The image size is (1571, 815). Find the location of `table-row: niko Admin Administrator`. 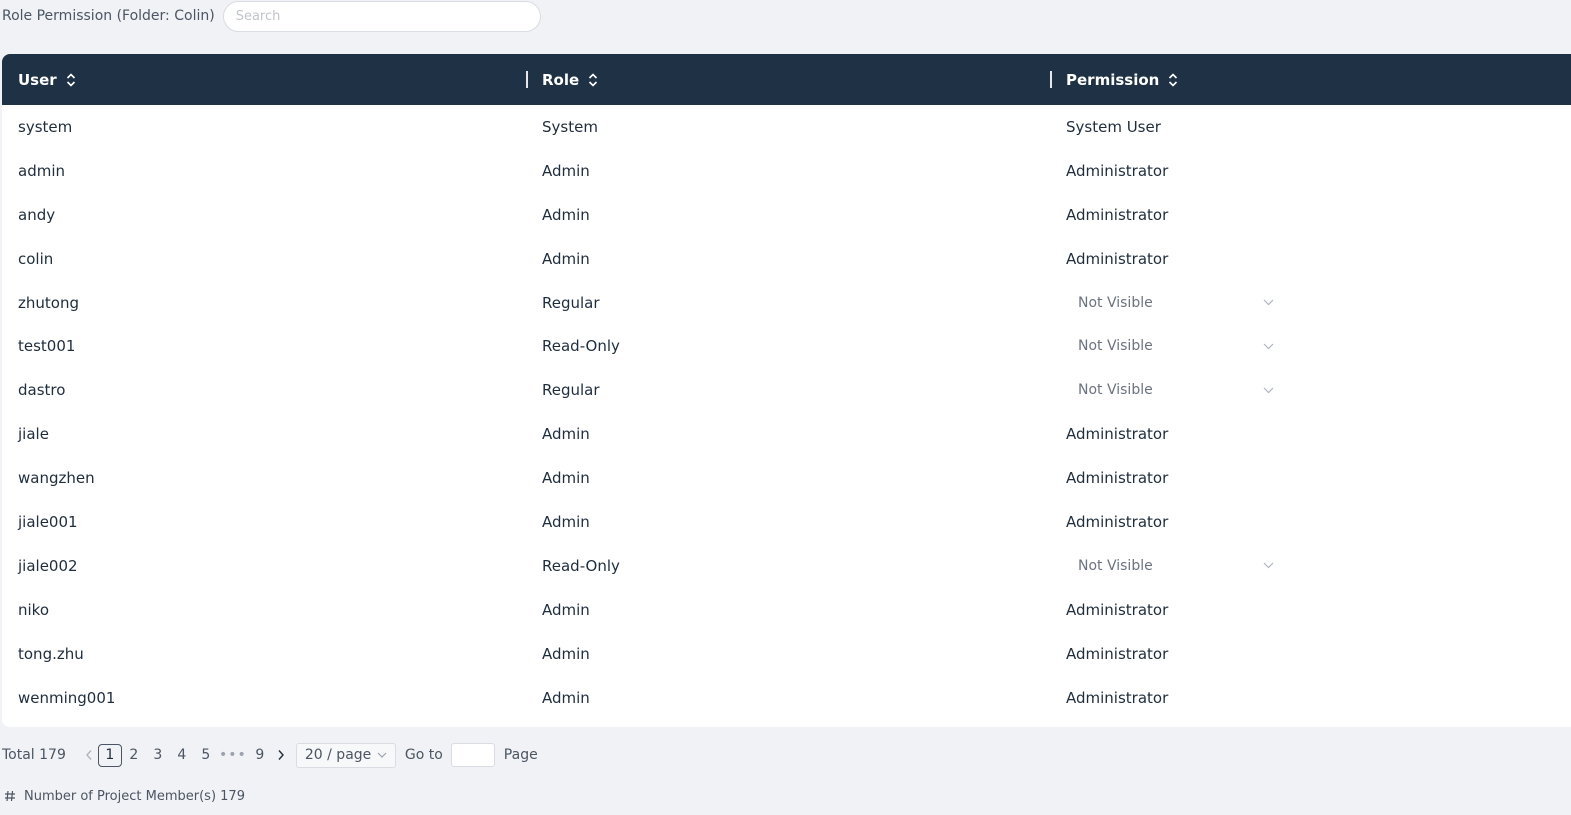

table-row: niko Admin Administrator is located at coordinates (786, 610).